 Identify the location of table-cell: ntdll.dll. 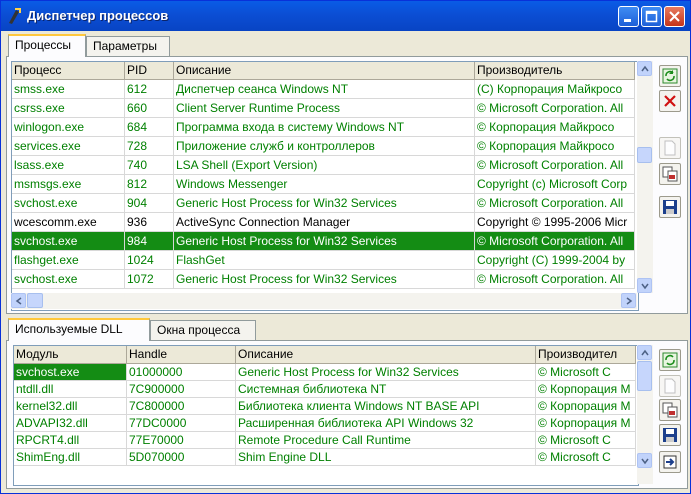
(70, 389).